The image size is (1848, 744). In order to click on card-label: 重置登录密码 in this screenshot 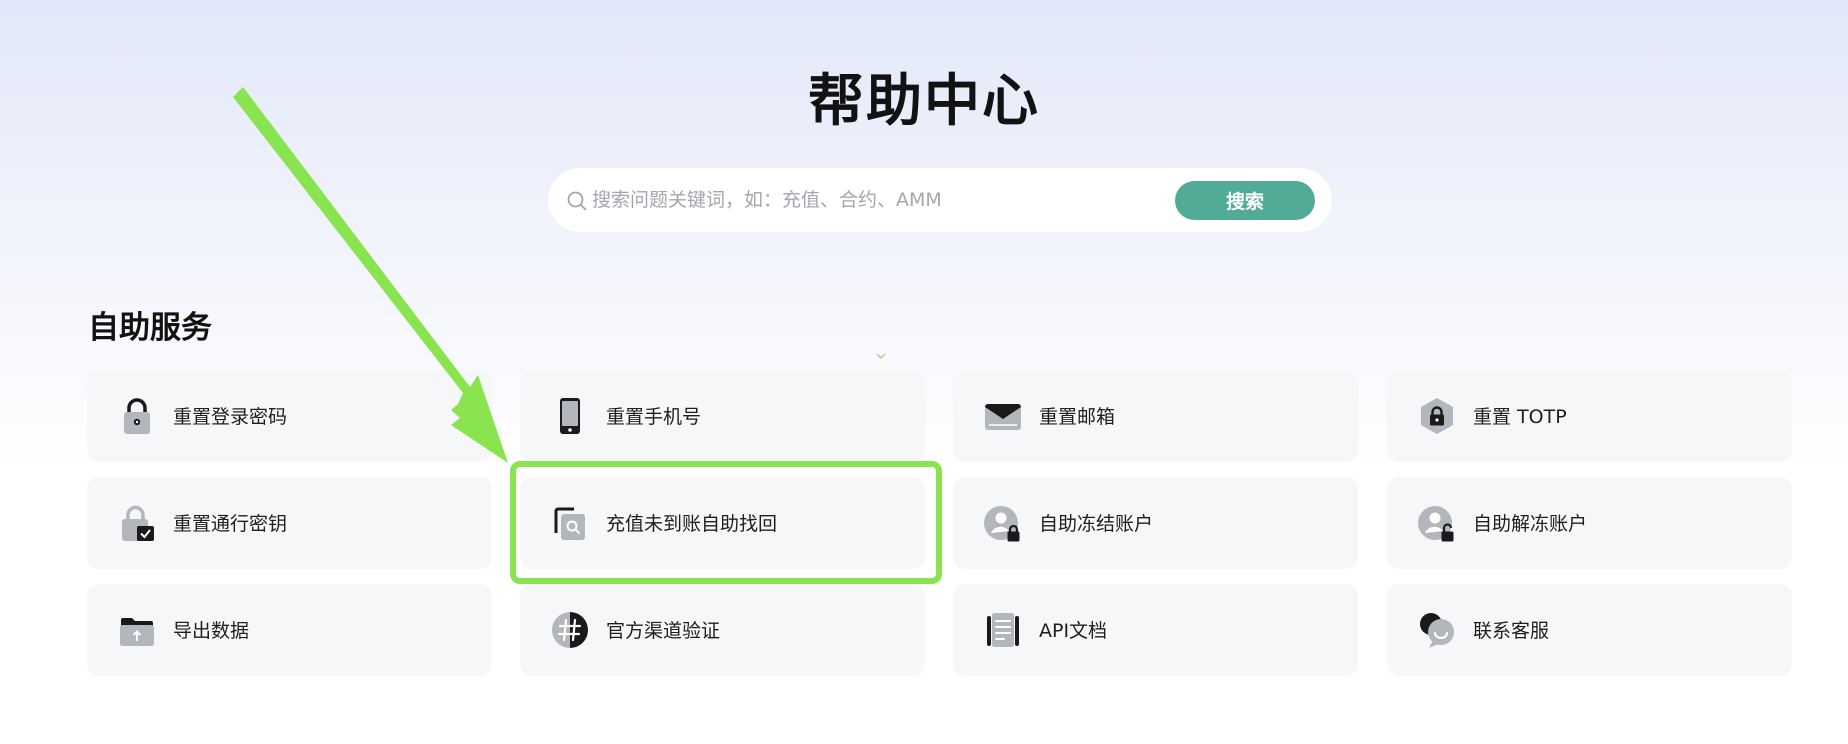, I will do `click(230, 417)`.